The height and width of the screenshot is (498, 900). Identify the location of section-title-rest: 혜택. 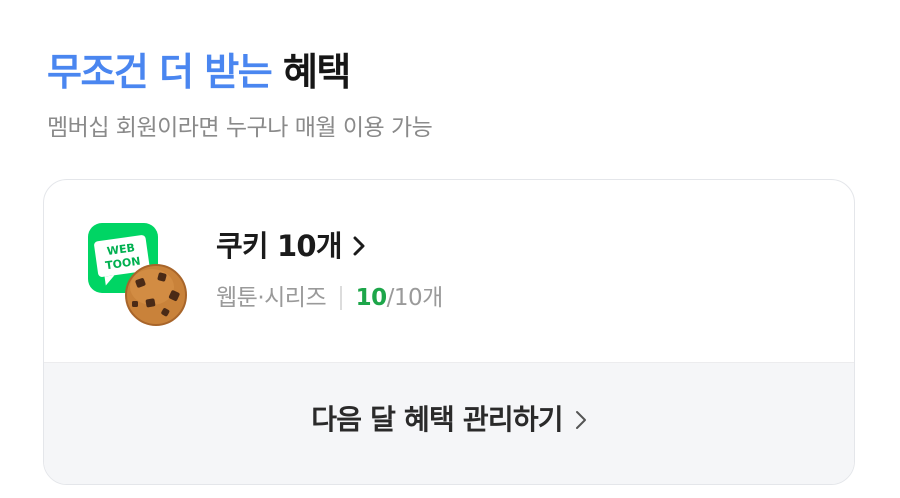
(316, 72).